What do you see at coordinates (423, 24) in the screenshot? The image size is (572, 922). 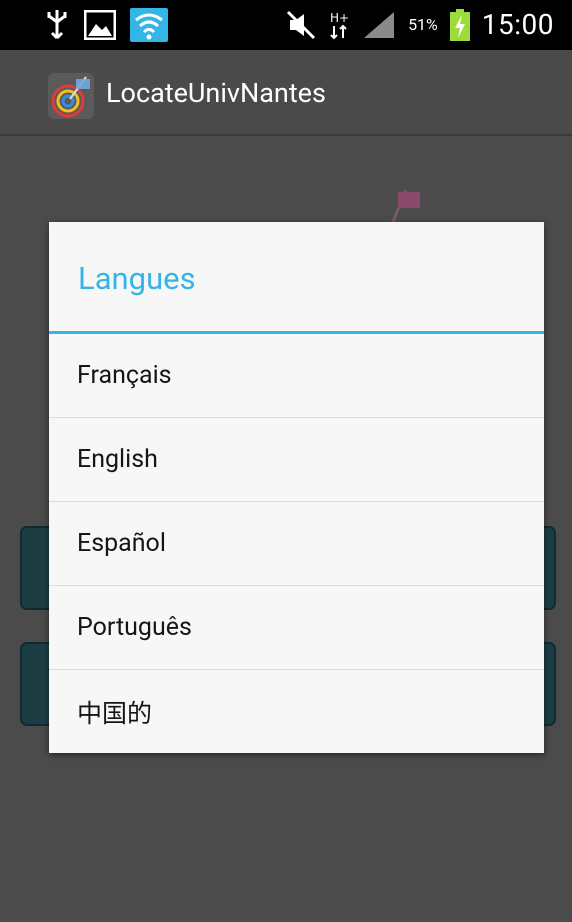 I see `battery-percent: 51%` at bounding box center [423, 24].